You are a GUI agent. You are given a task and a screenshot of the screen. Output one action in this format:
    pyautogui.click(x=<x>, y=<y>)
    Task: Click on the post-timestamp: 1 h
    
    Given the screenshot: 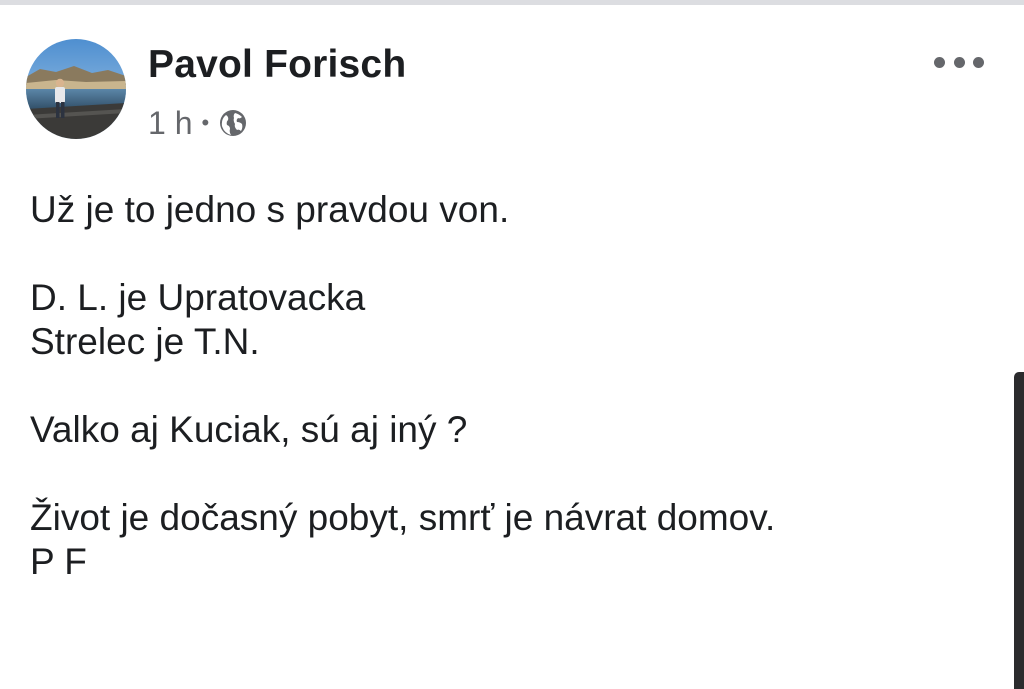 What is the action you would take?
    pyautogui.click(x=170, y=123)
    